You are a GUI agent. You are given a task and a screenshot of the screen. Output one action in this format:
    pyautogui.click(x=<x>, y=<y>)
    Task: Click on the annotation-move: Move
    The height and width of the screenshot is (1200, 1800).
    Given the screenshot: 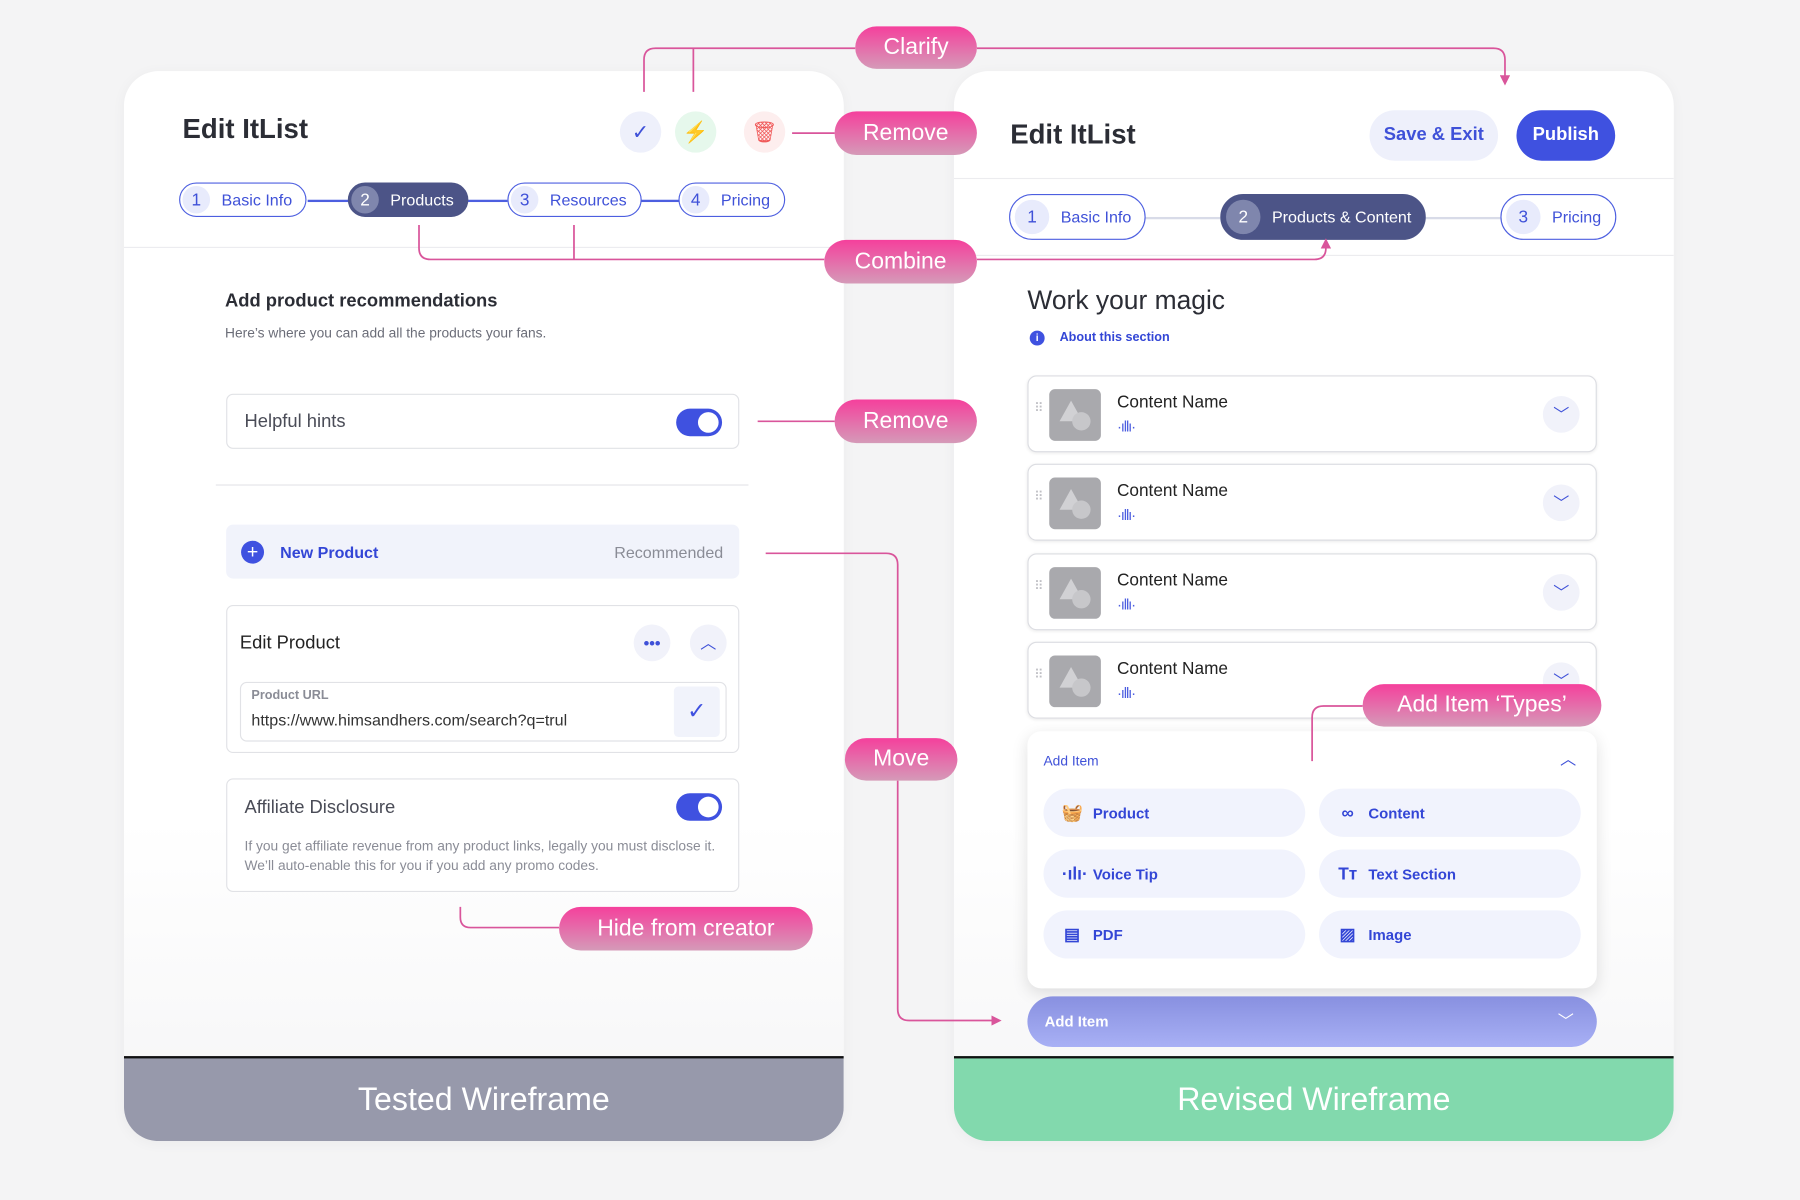 What is the action you would take?
    pyautogui.click(x=901, y=759)
    